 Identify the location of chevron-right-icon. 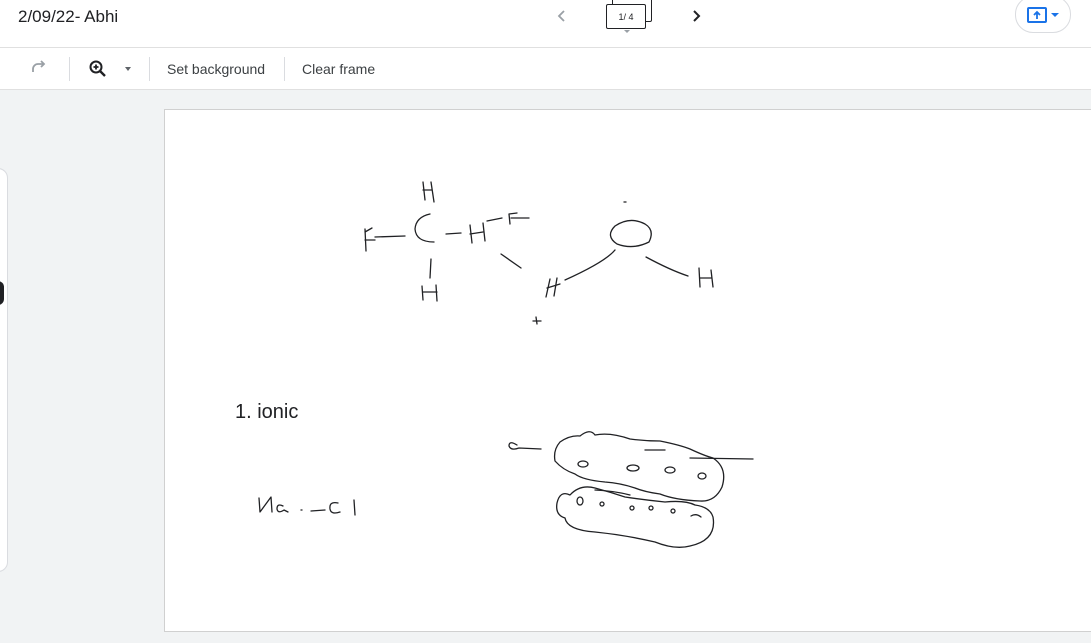
(697, 16).